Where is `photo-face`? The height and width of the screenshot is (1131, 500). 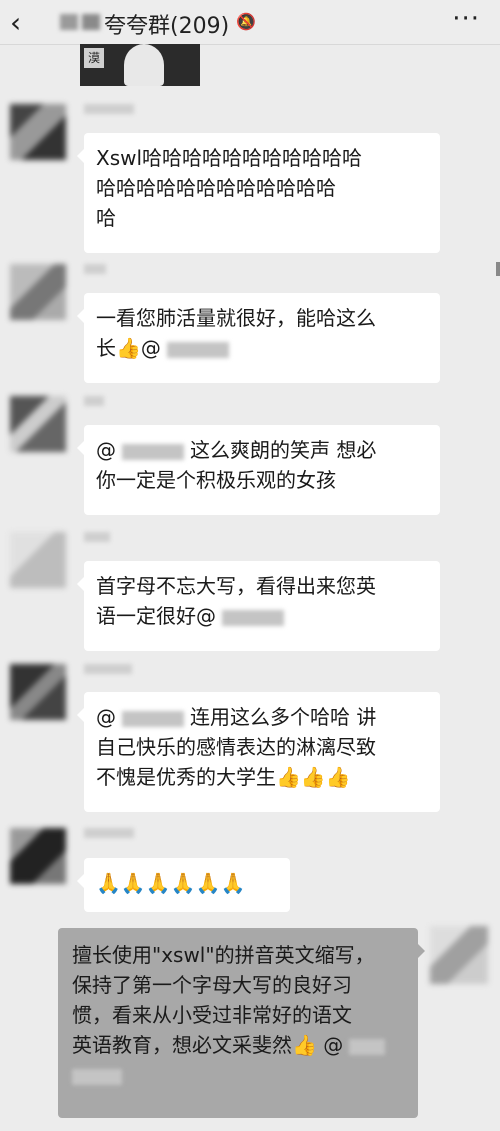 photo-face is located at coordinates (144, 65).